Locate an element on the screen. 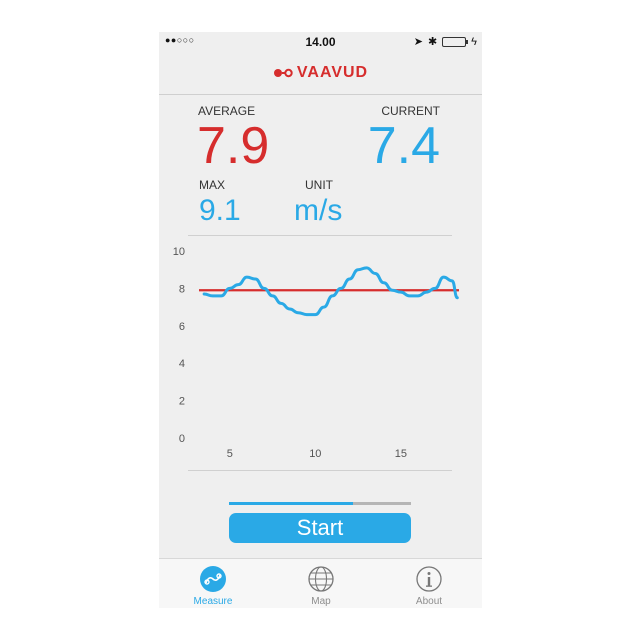 This screenshot has height=640, width=640. tab-map: Map is located at coordinates (321, 583).